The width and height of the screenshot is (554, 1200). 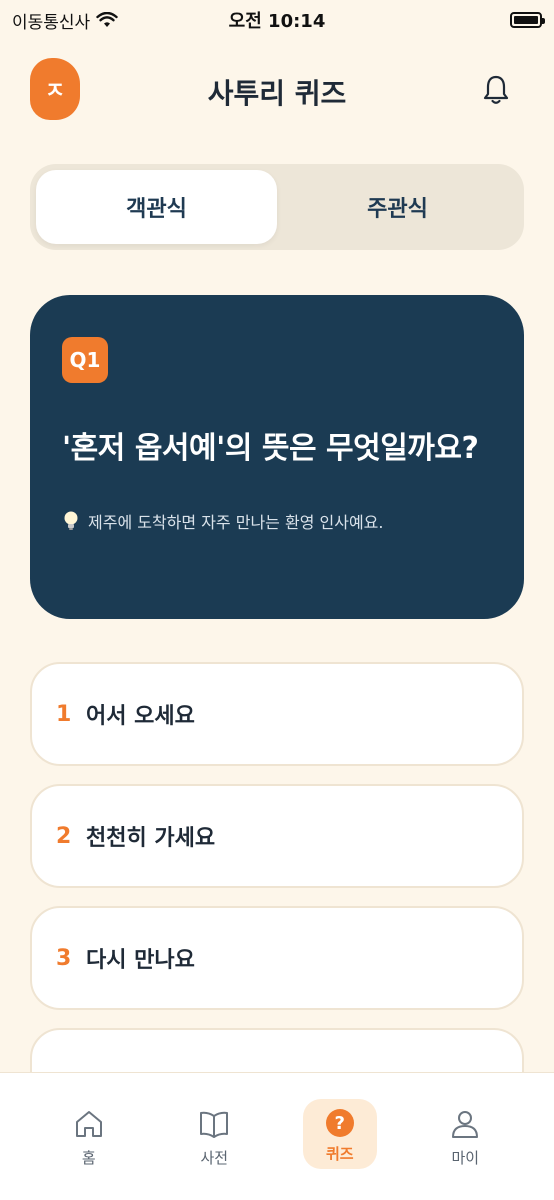 What do you see at coordinates (88, 1124) in the screenshot?
I see `home-icon` at bounding box center [88, 1124].